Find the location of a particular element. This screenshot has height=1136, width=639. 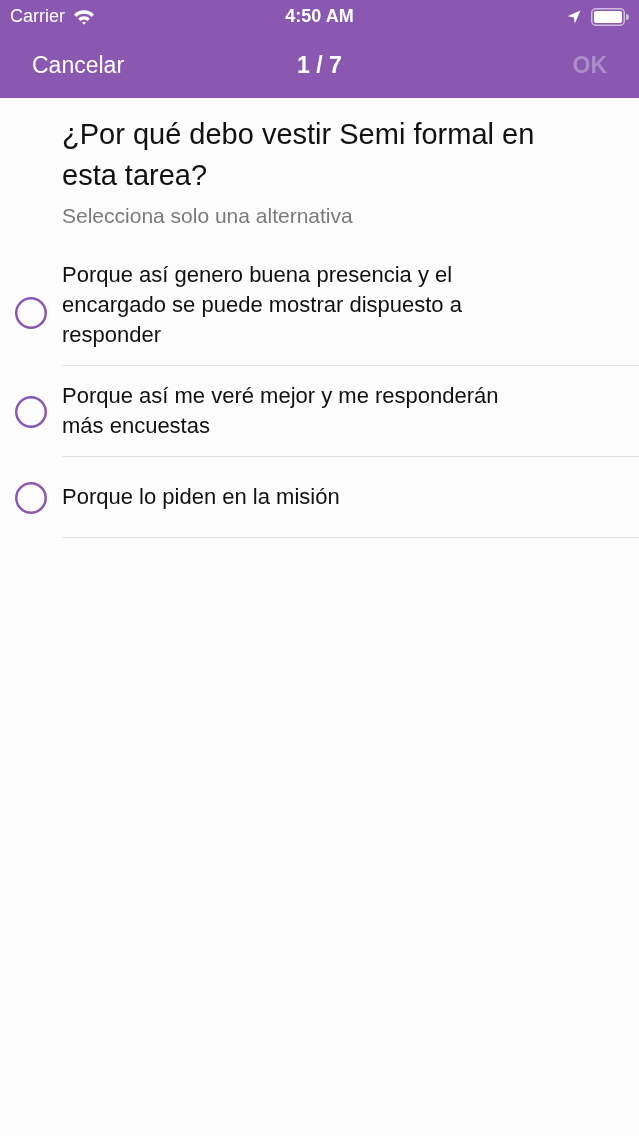

page-counter: 1 / 7 is located at coordinates (319, 66).